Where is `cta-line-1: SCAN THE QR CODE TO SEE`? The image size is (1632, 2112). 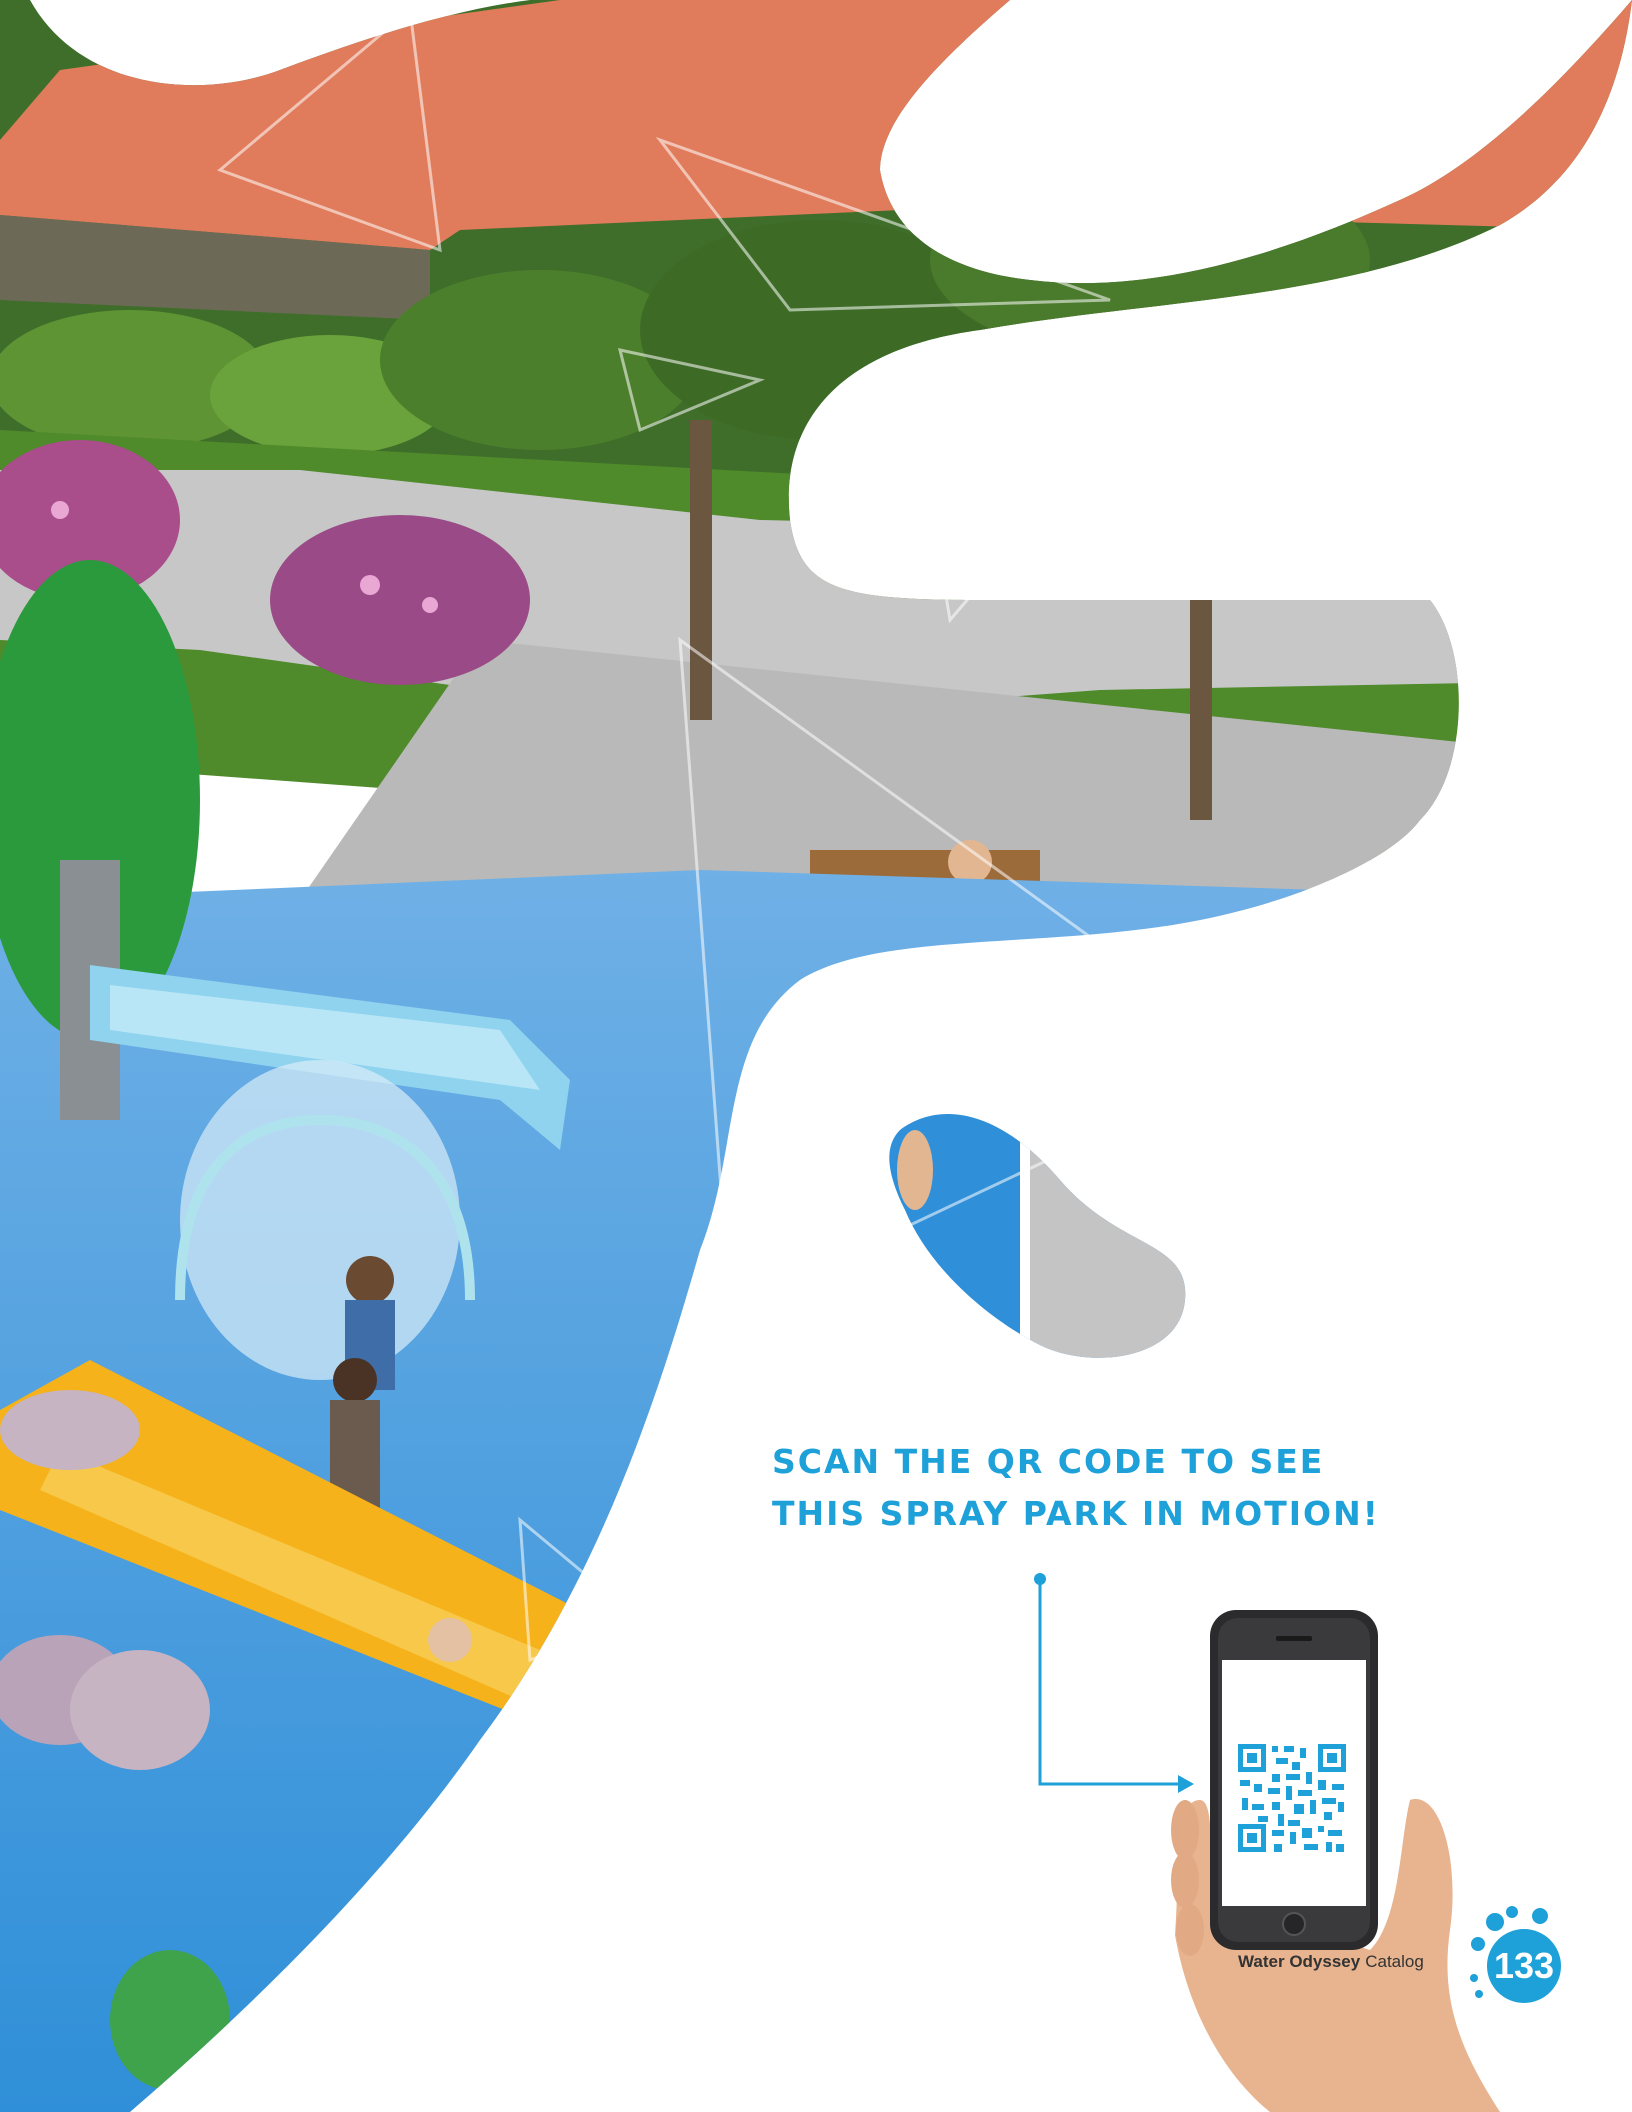 cta-line-1: SCAN THE QR CODE TO SEE is located at coordinates (1048, 1461).